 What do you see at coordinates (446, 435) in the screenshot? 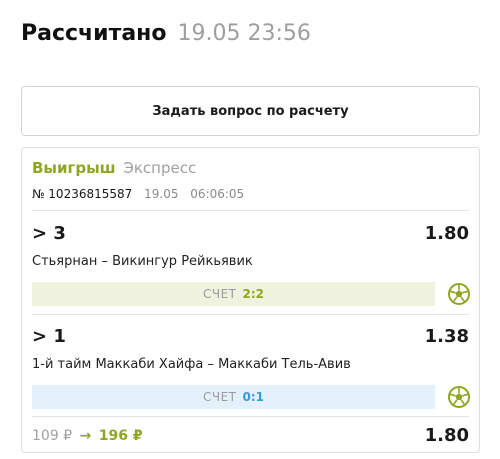
I see `total-odd: 1.80` at bounding box center [446, 435].